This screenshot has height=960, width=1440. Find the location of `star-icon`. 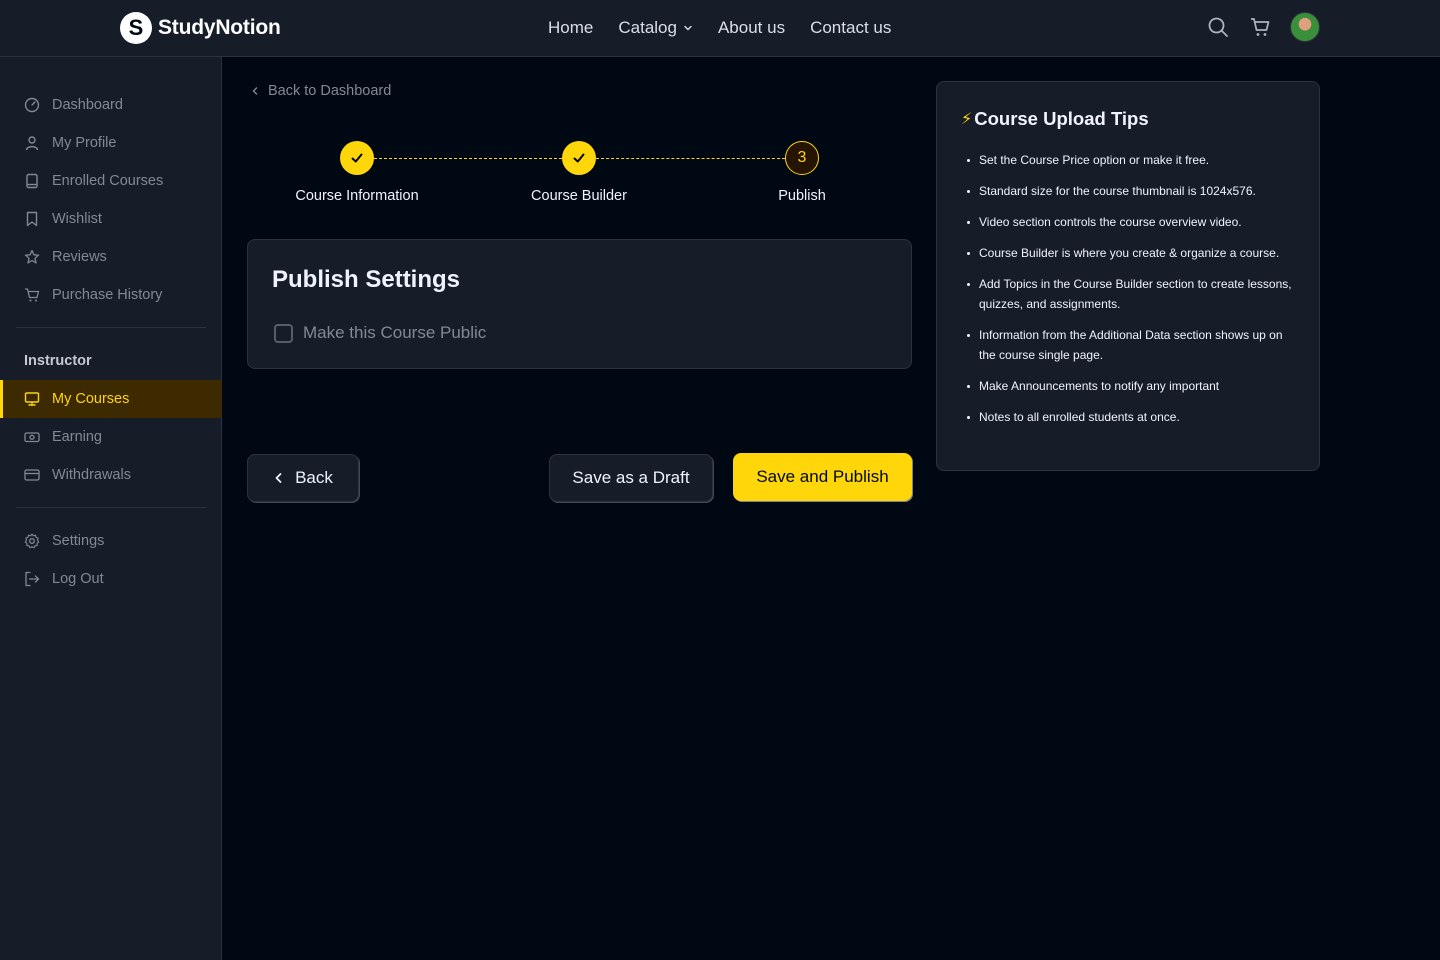

star-icon is located at coordinates (32, 257).